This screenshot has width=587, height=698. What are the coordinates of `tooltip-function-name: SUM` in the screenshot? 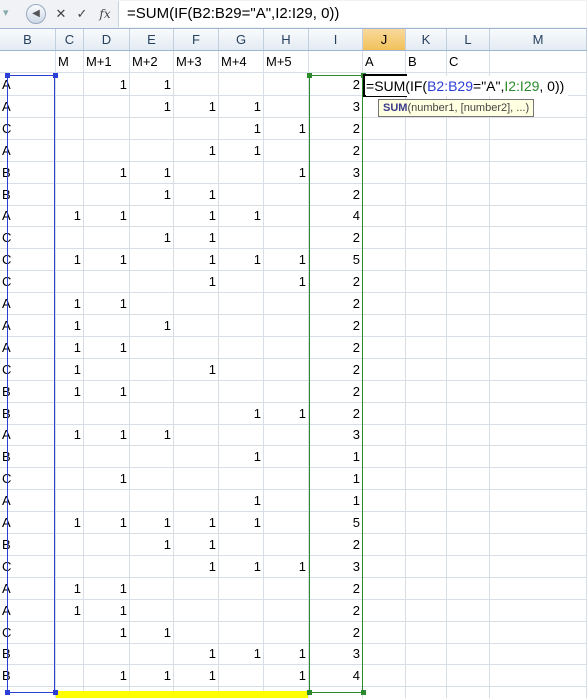 It's located at (395, 108).